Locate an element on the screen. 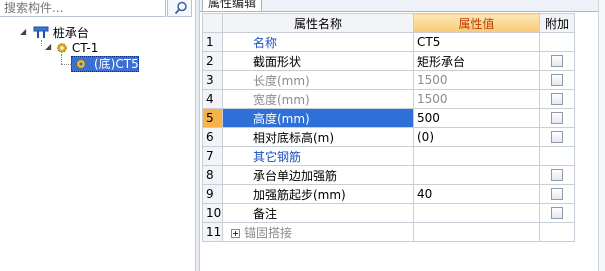  table-row: 9 加强筋起步(mm) 40 is located at coordinates (388, 194).